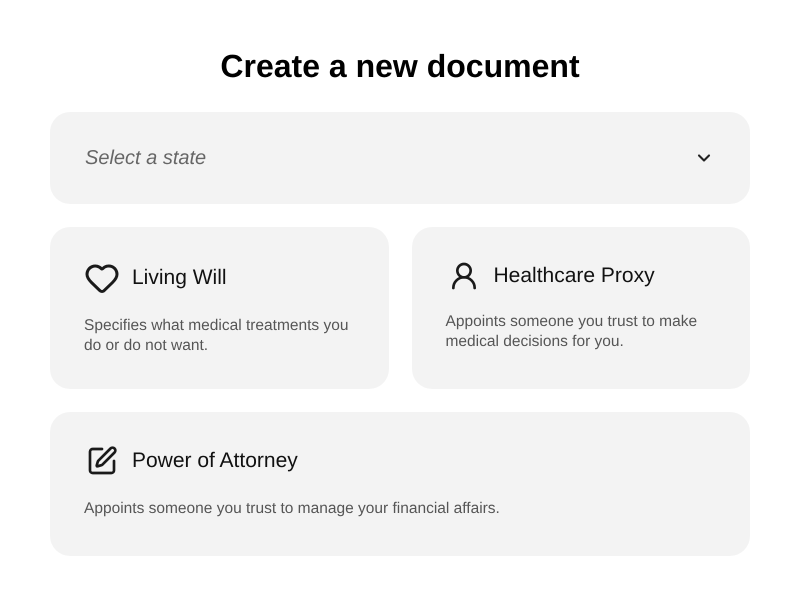 The image size is (800, 600). What do you see at coordinates (102, 461) in the screenshot?
I see `edit-icon` at bounding box center [102, 461].